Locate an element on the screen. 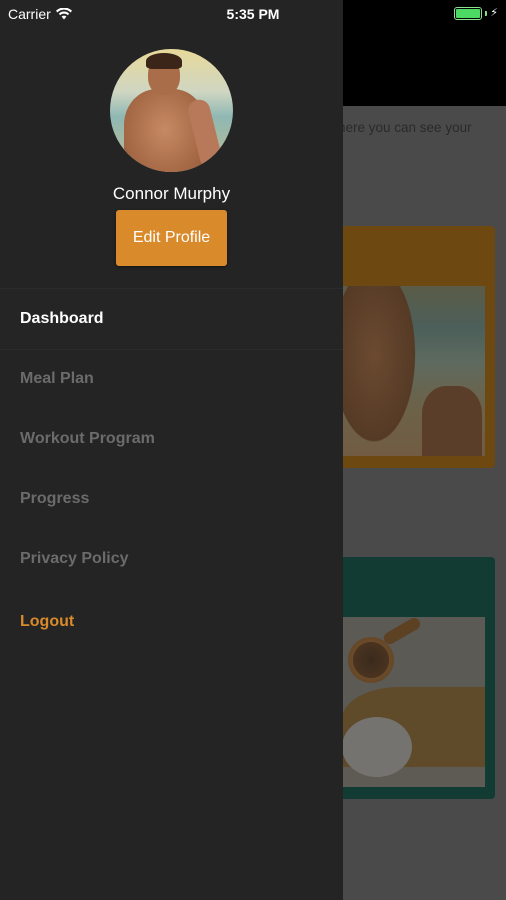 This screenshot has width=506, height=900. meal-plan-card is located at coordinates (406, 347).